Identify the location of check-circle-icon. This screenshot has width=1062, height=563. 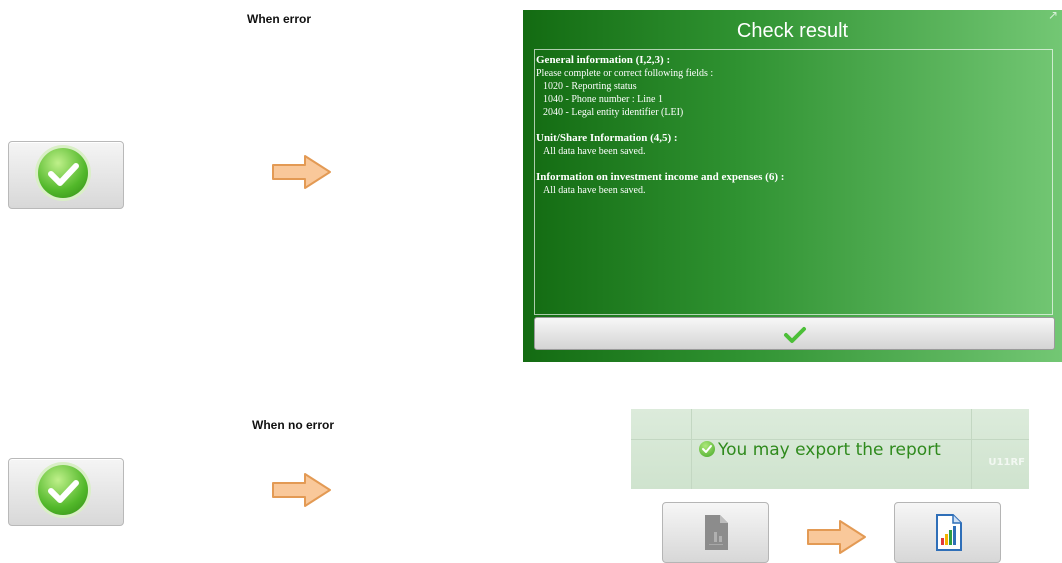
(707, 449).